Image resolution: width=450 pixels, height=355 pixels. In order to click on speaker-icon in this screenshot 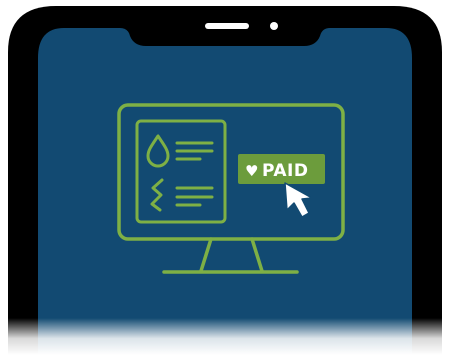, I will do `click(227, 26)`.